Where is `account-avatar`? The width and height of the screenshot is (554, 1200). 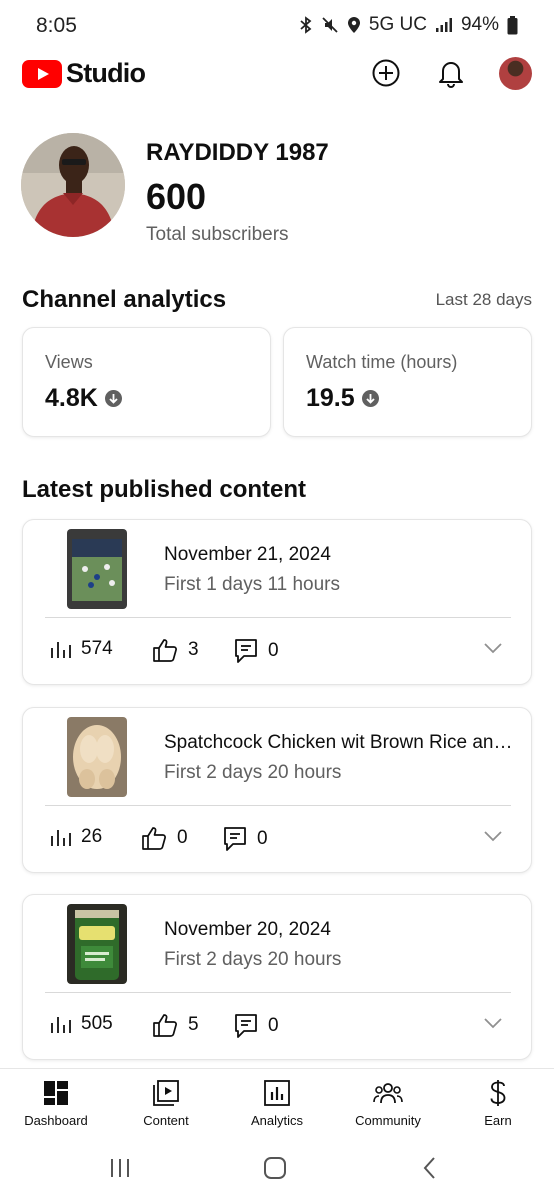
account-avatar is located at coordinates (515, 73).